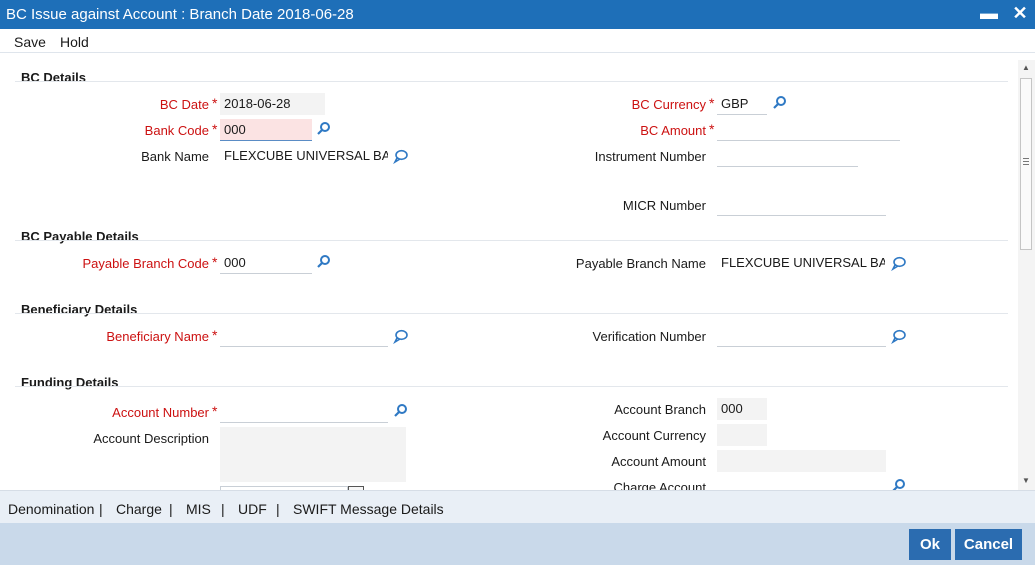  What do you see at coordinates (787, 156) in the screenshot?
I see `instrument-number-input` at bounding box center [787, 156].